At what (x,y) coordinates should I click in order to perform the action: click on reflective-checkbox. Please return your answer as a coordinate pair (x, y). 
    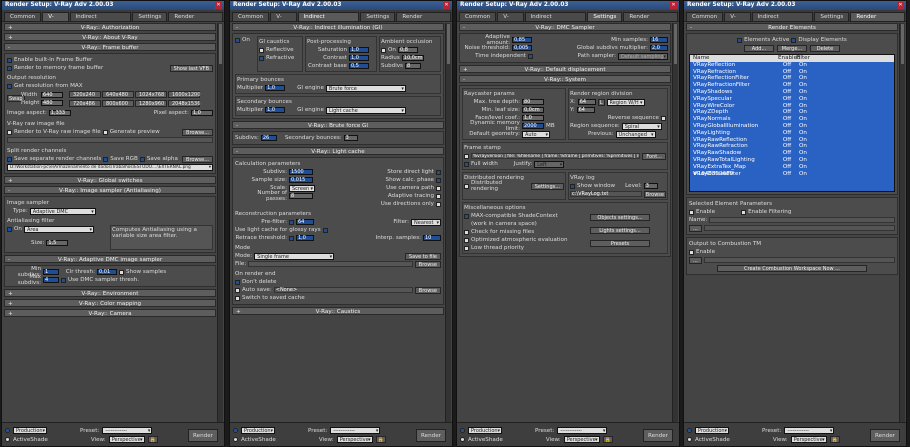
    Looking at the image, I should click on (261, 50).